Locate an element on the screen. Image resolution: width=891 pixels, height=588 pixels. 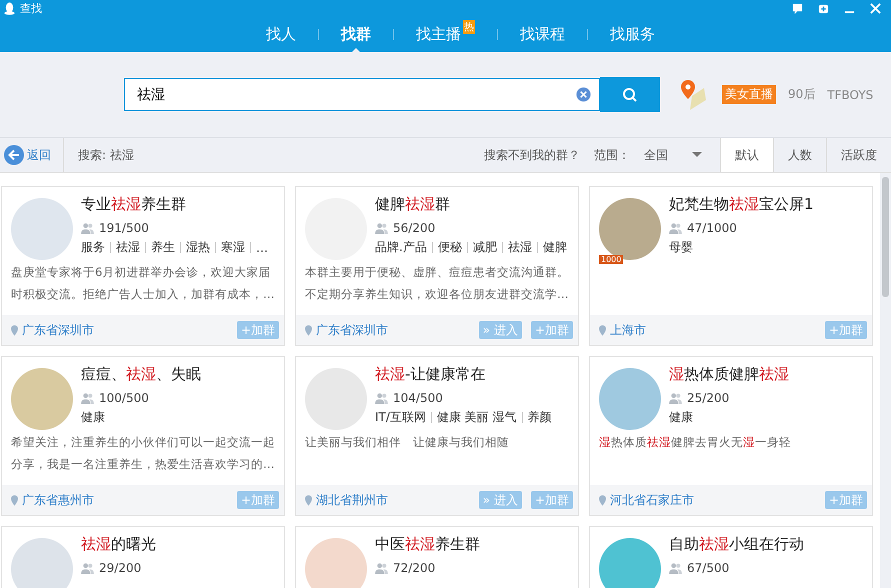
level-badge: 1000 is located at coordinates (611, 259).